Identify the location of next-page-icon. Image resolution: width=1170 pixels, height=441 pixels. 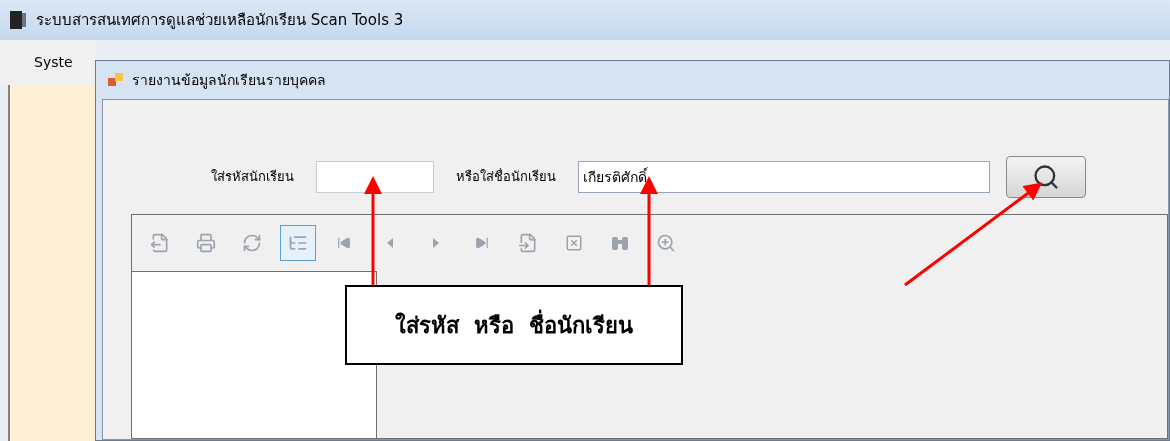
(436, 243).